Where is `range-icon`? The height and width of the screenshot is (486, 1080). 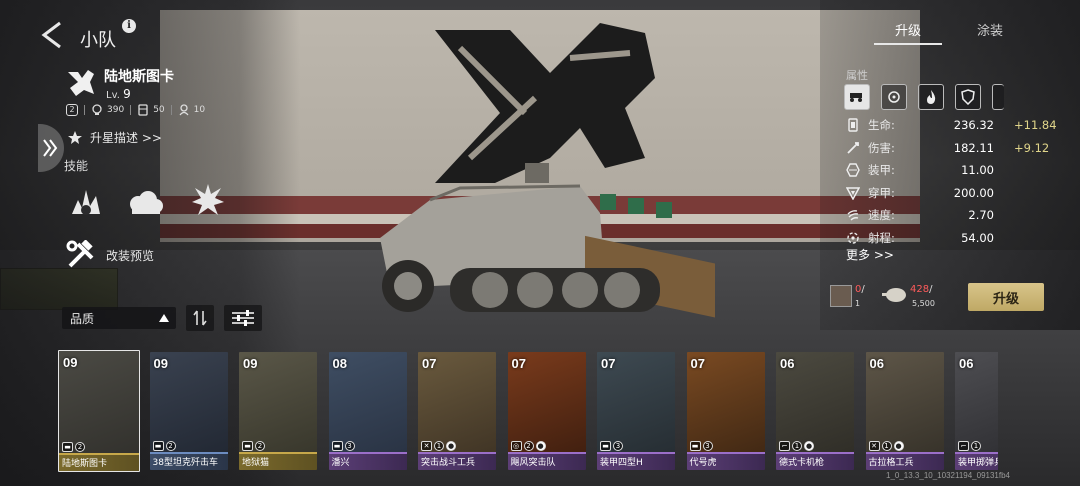 range-icon is located at coordinates (853, 238).